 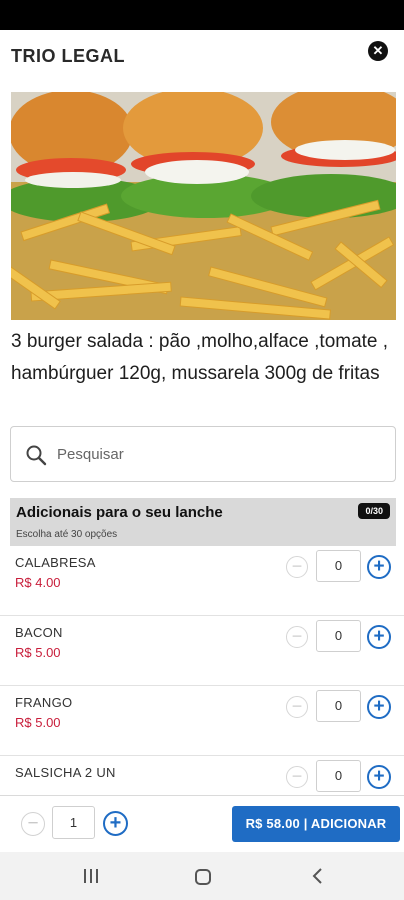 I want to click on status-bar, so click(x=202, y=15).